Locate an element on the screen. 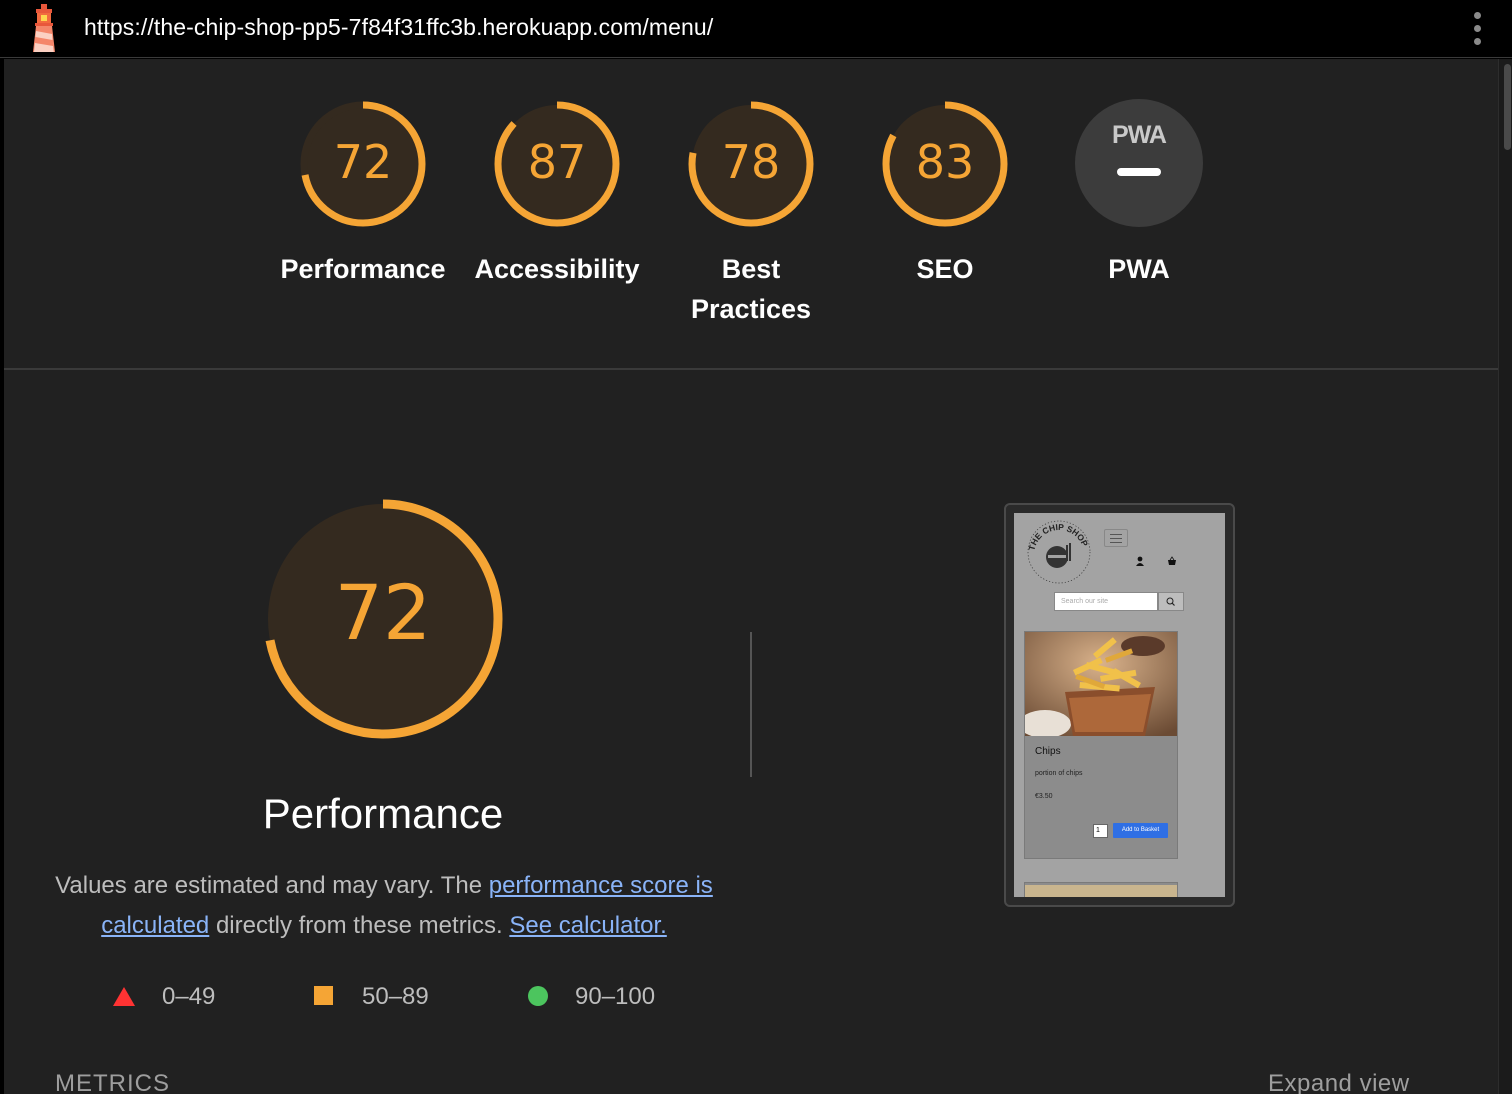 The height and width of the screenshot is (1094, 1512). product-card-next is located at coordinates (1101, 889).